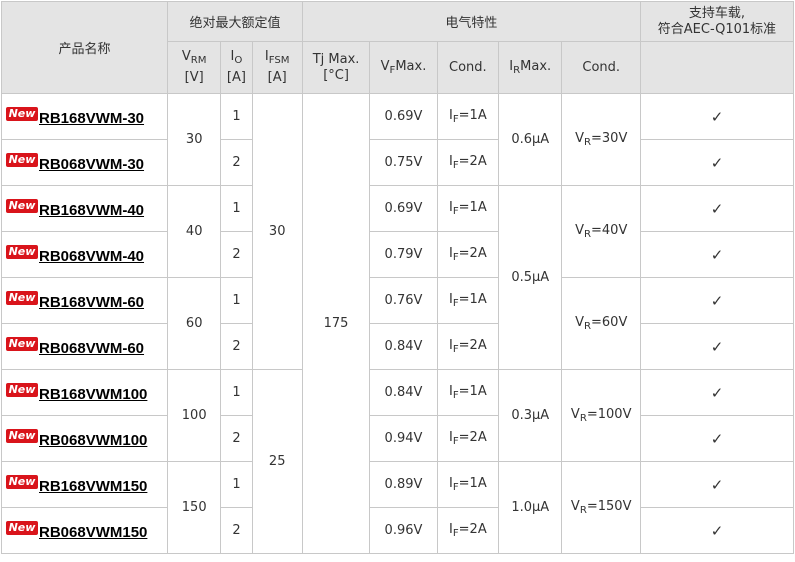  I want to click on part-number-link: RB168VWM-60, so click(91, 302).